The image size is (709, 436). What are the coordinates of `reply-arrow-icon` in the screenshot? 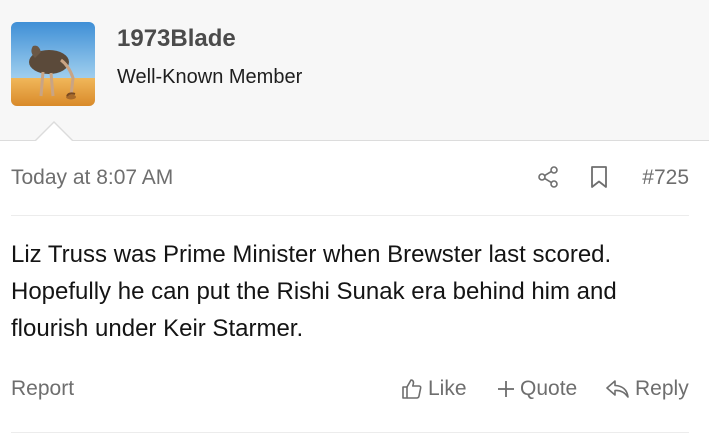 It's located at (617, 389).